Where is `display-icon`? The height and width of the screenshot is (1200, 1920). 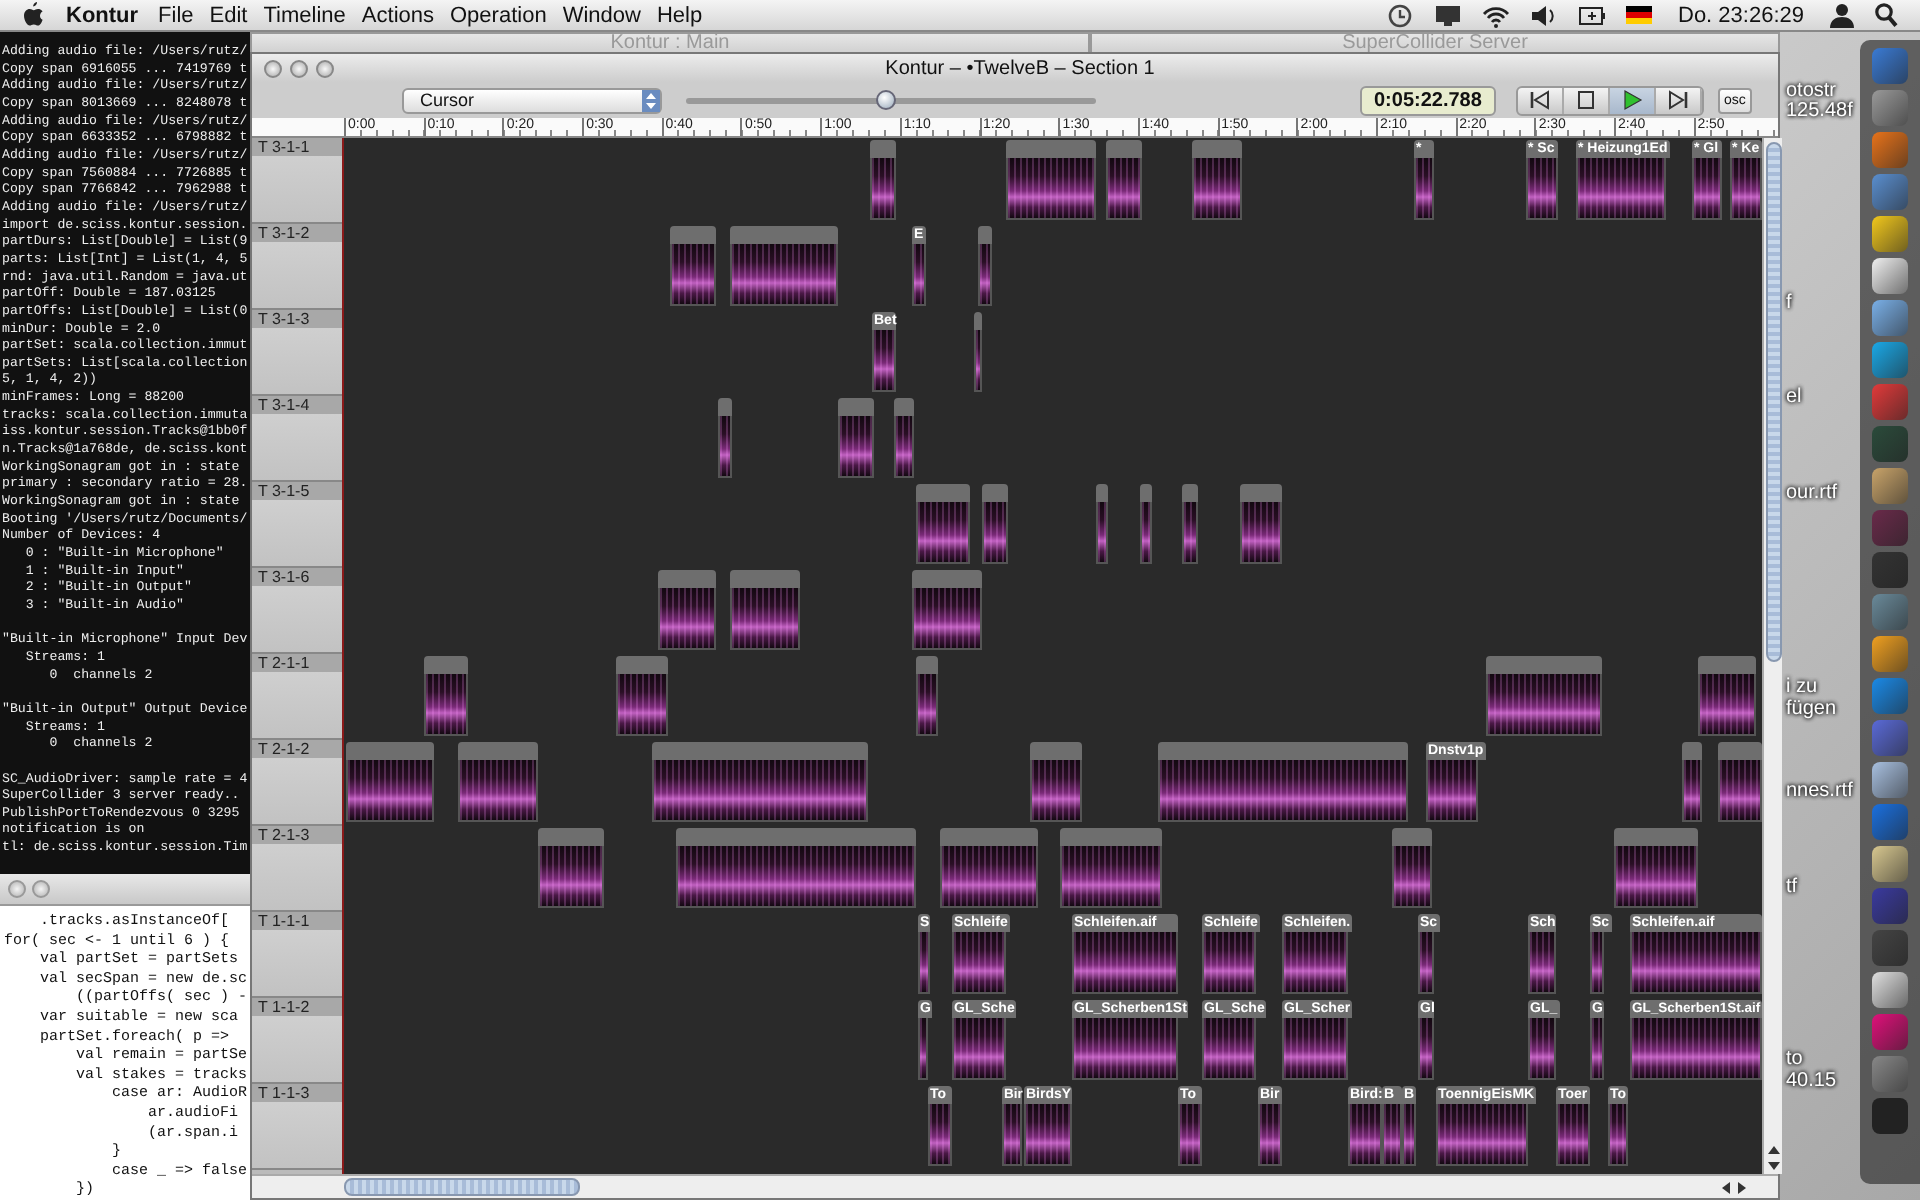 display-icon is located at coordinates (1448, 15).